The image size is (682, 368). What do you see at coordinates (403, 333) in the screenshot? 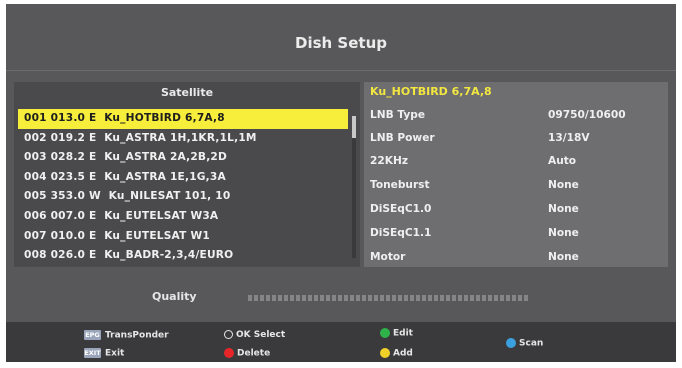
I see `hint-label: Edit` at bounding box center [403, 333].